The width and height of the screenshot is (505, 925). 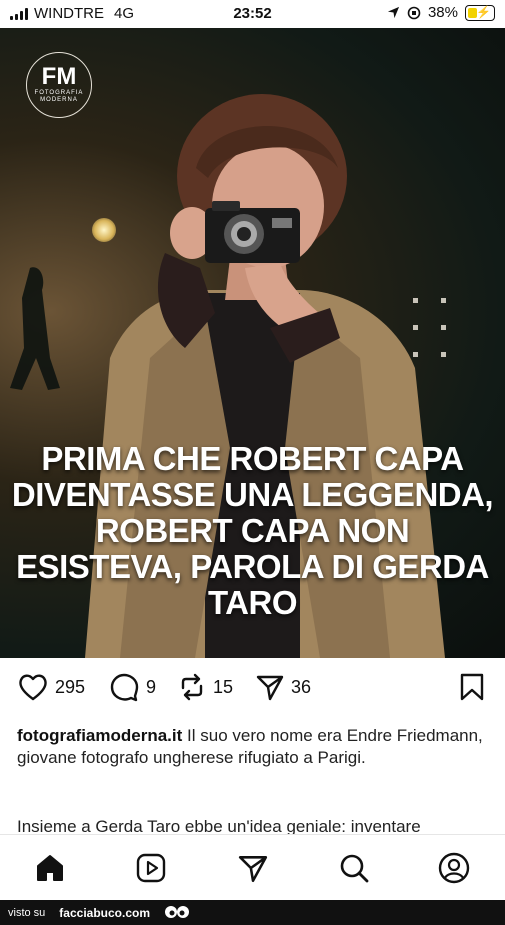 I want to click on nav-reels, so click(x=151, y=868).